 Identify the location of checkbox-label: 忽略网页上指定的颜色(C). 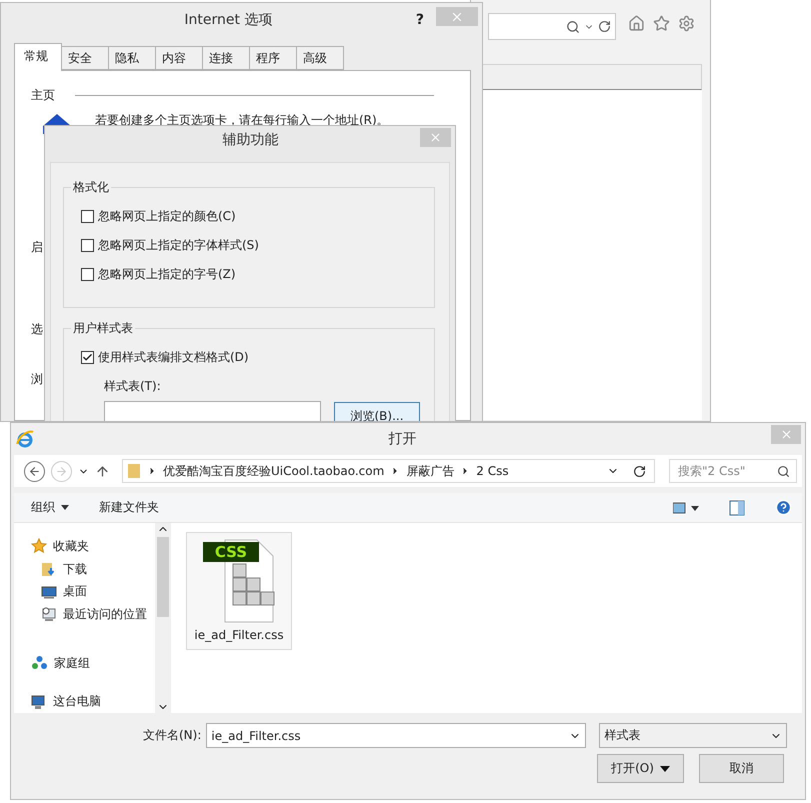
(167, 216).